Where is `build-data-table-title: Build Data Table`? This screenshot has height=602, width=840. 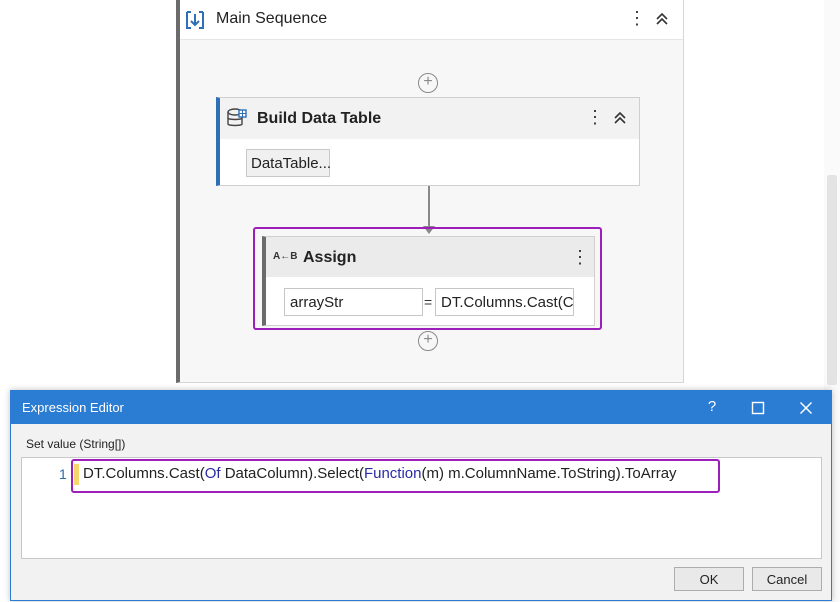 build-data-table-title: Build Data Table is located at coordinates (319, 118).